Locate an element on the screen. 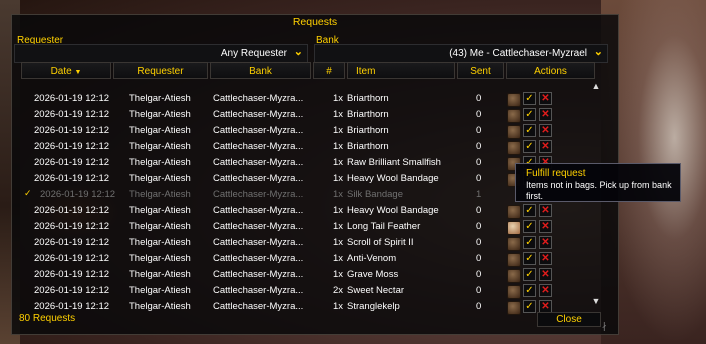 This screenshot has height=344, width=706. sort-descending-icon: ▼ is located at coordinates (78, 72).